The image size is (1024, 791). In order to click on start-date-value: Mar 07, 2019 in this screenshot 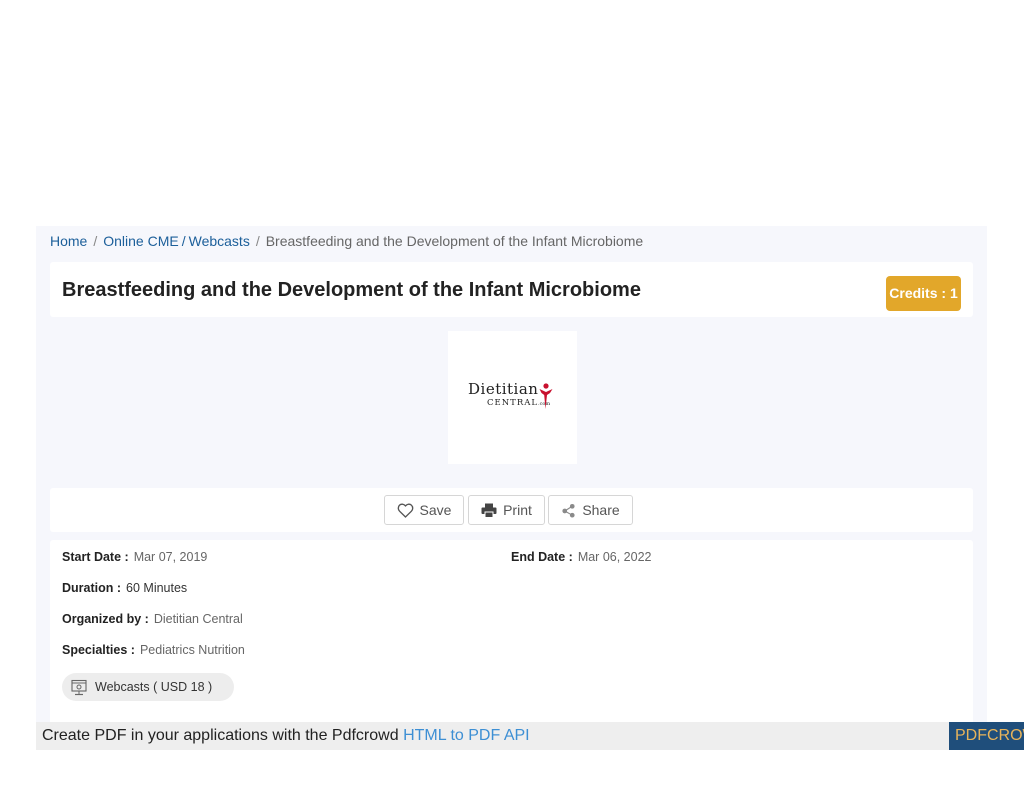, I will do `click(170, 557)`.